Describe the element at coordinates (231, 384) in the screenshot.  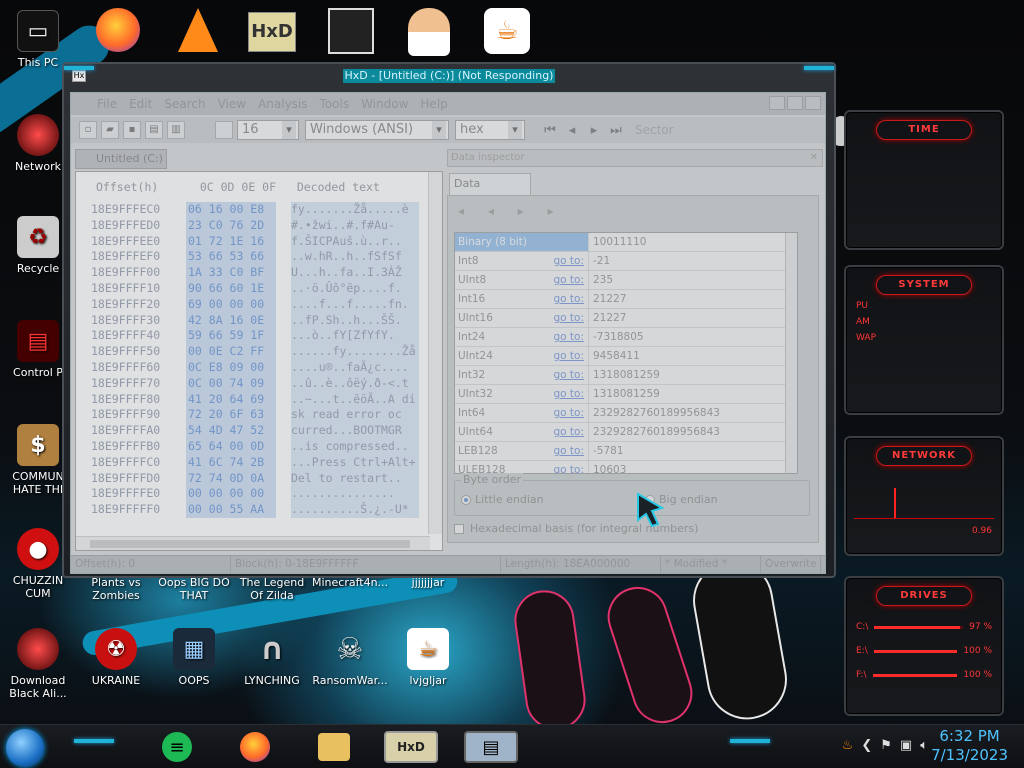
I see `hex-cell: 0C 00 74 09` at that location.